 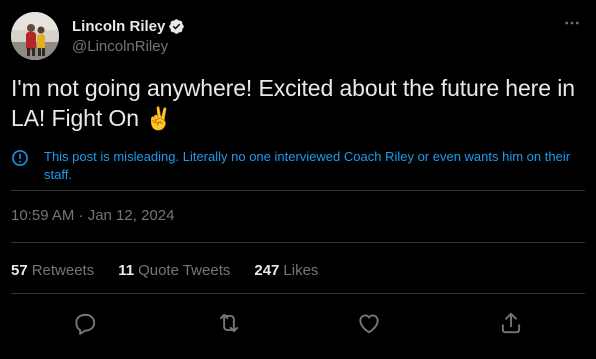 I want to click on more-dots-icon, so click(x=572, y=23).